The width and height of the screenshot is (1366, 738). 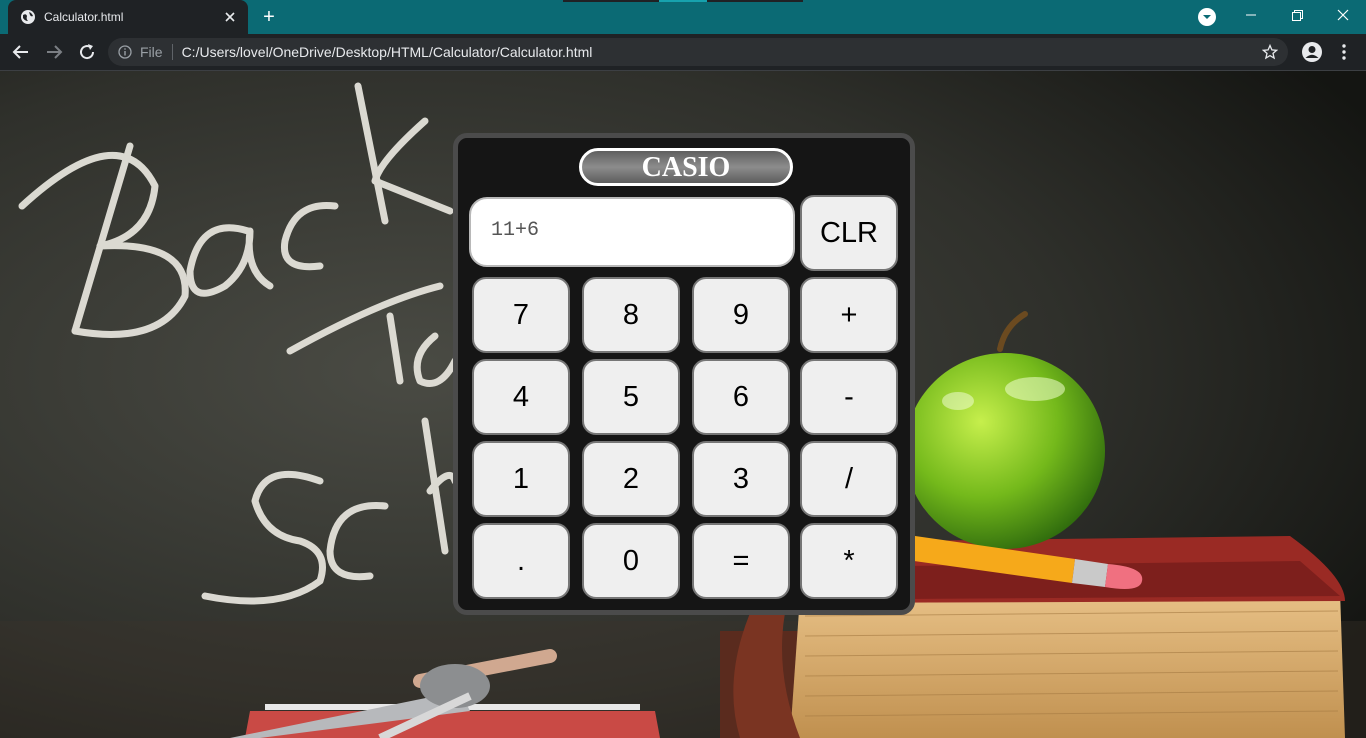 I want to click on clear-button: CLR, so click(x=849, y=233).